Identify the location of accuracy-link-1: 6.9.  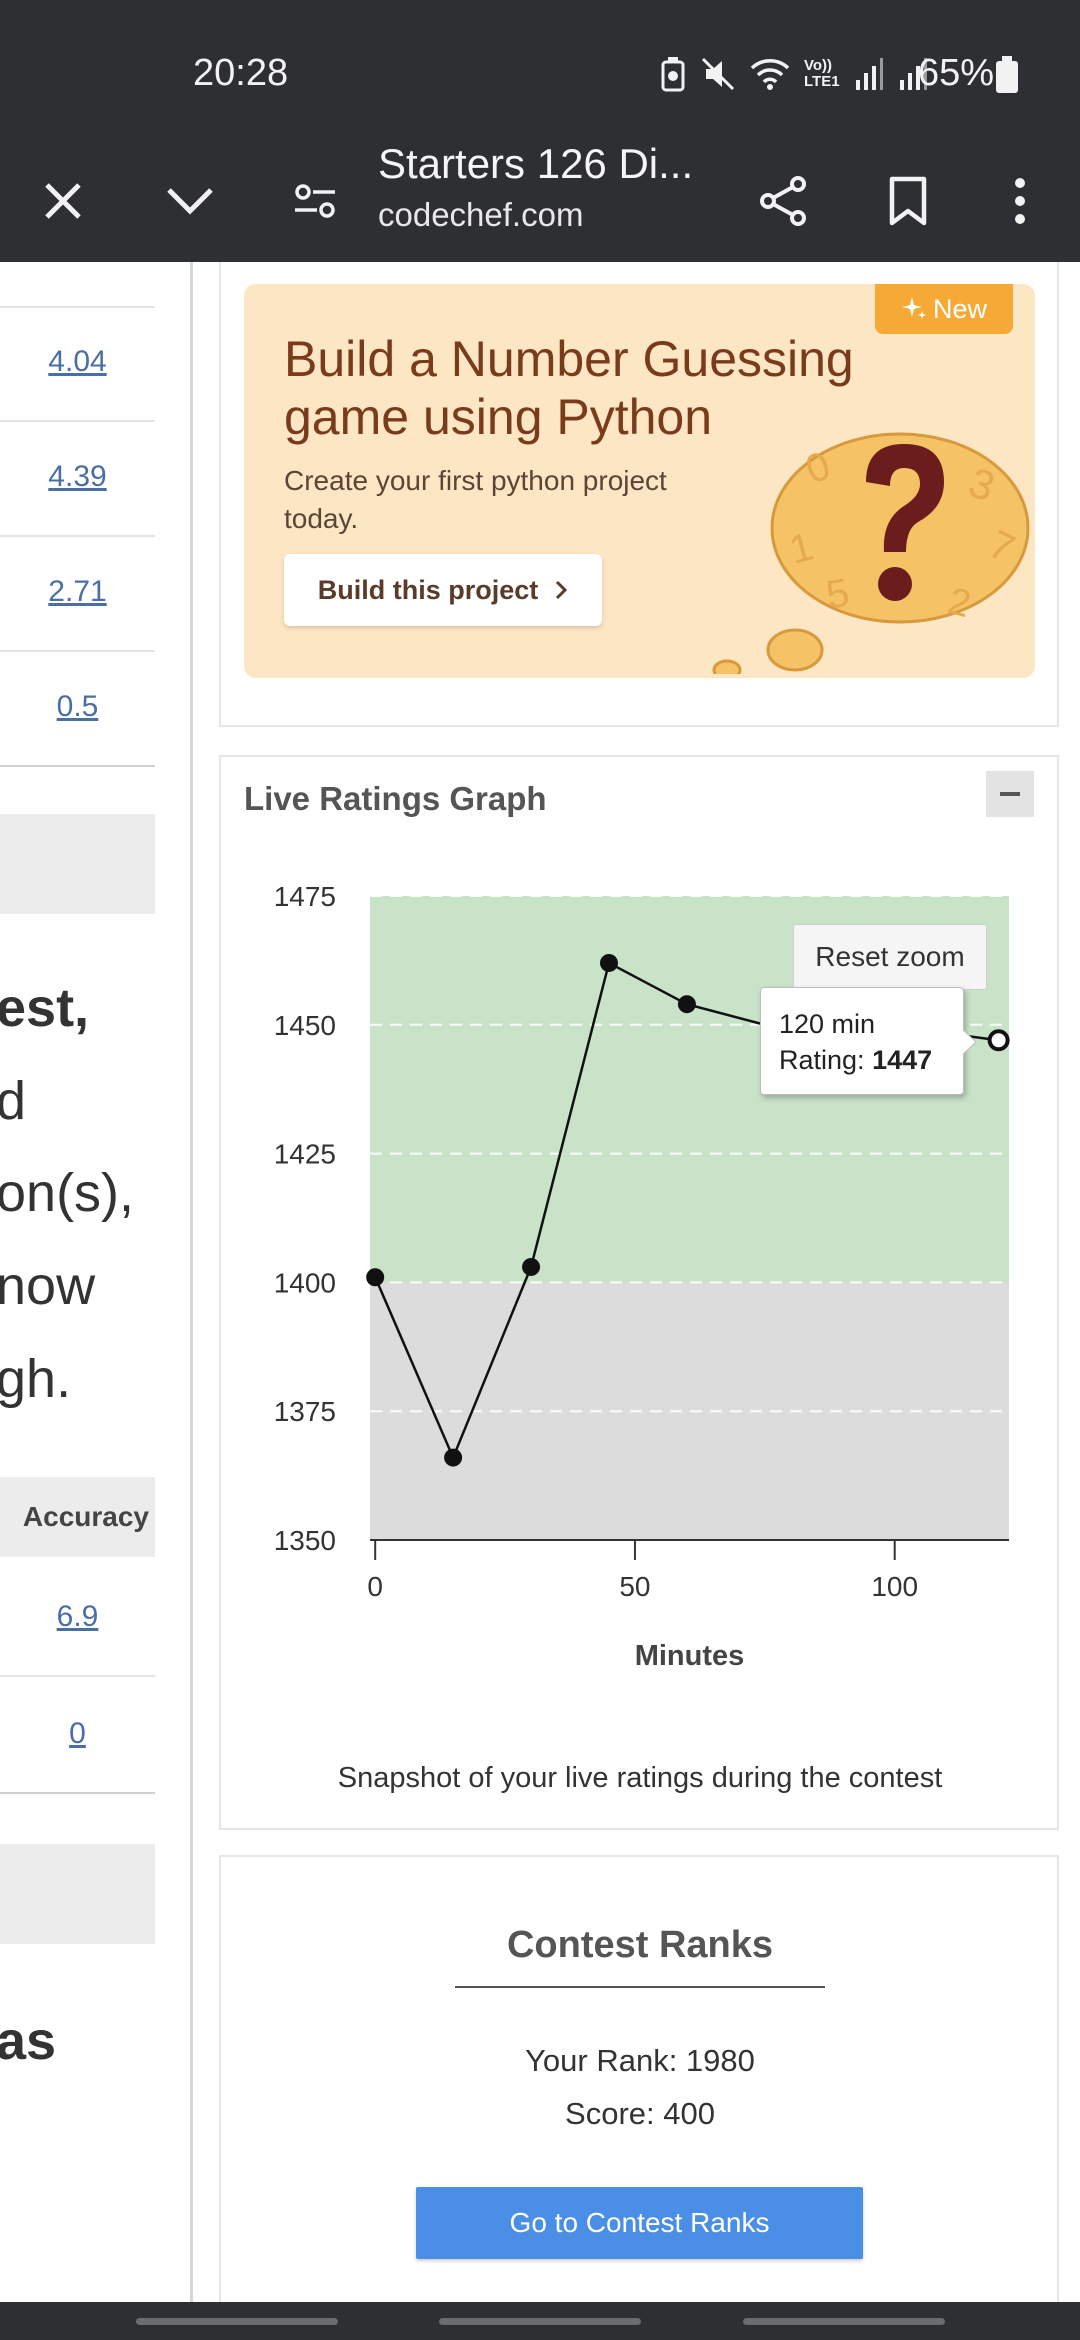
(77, 1617).